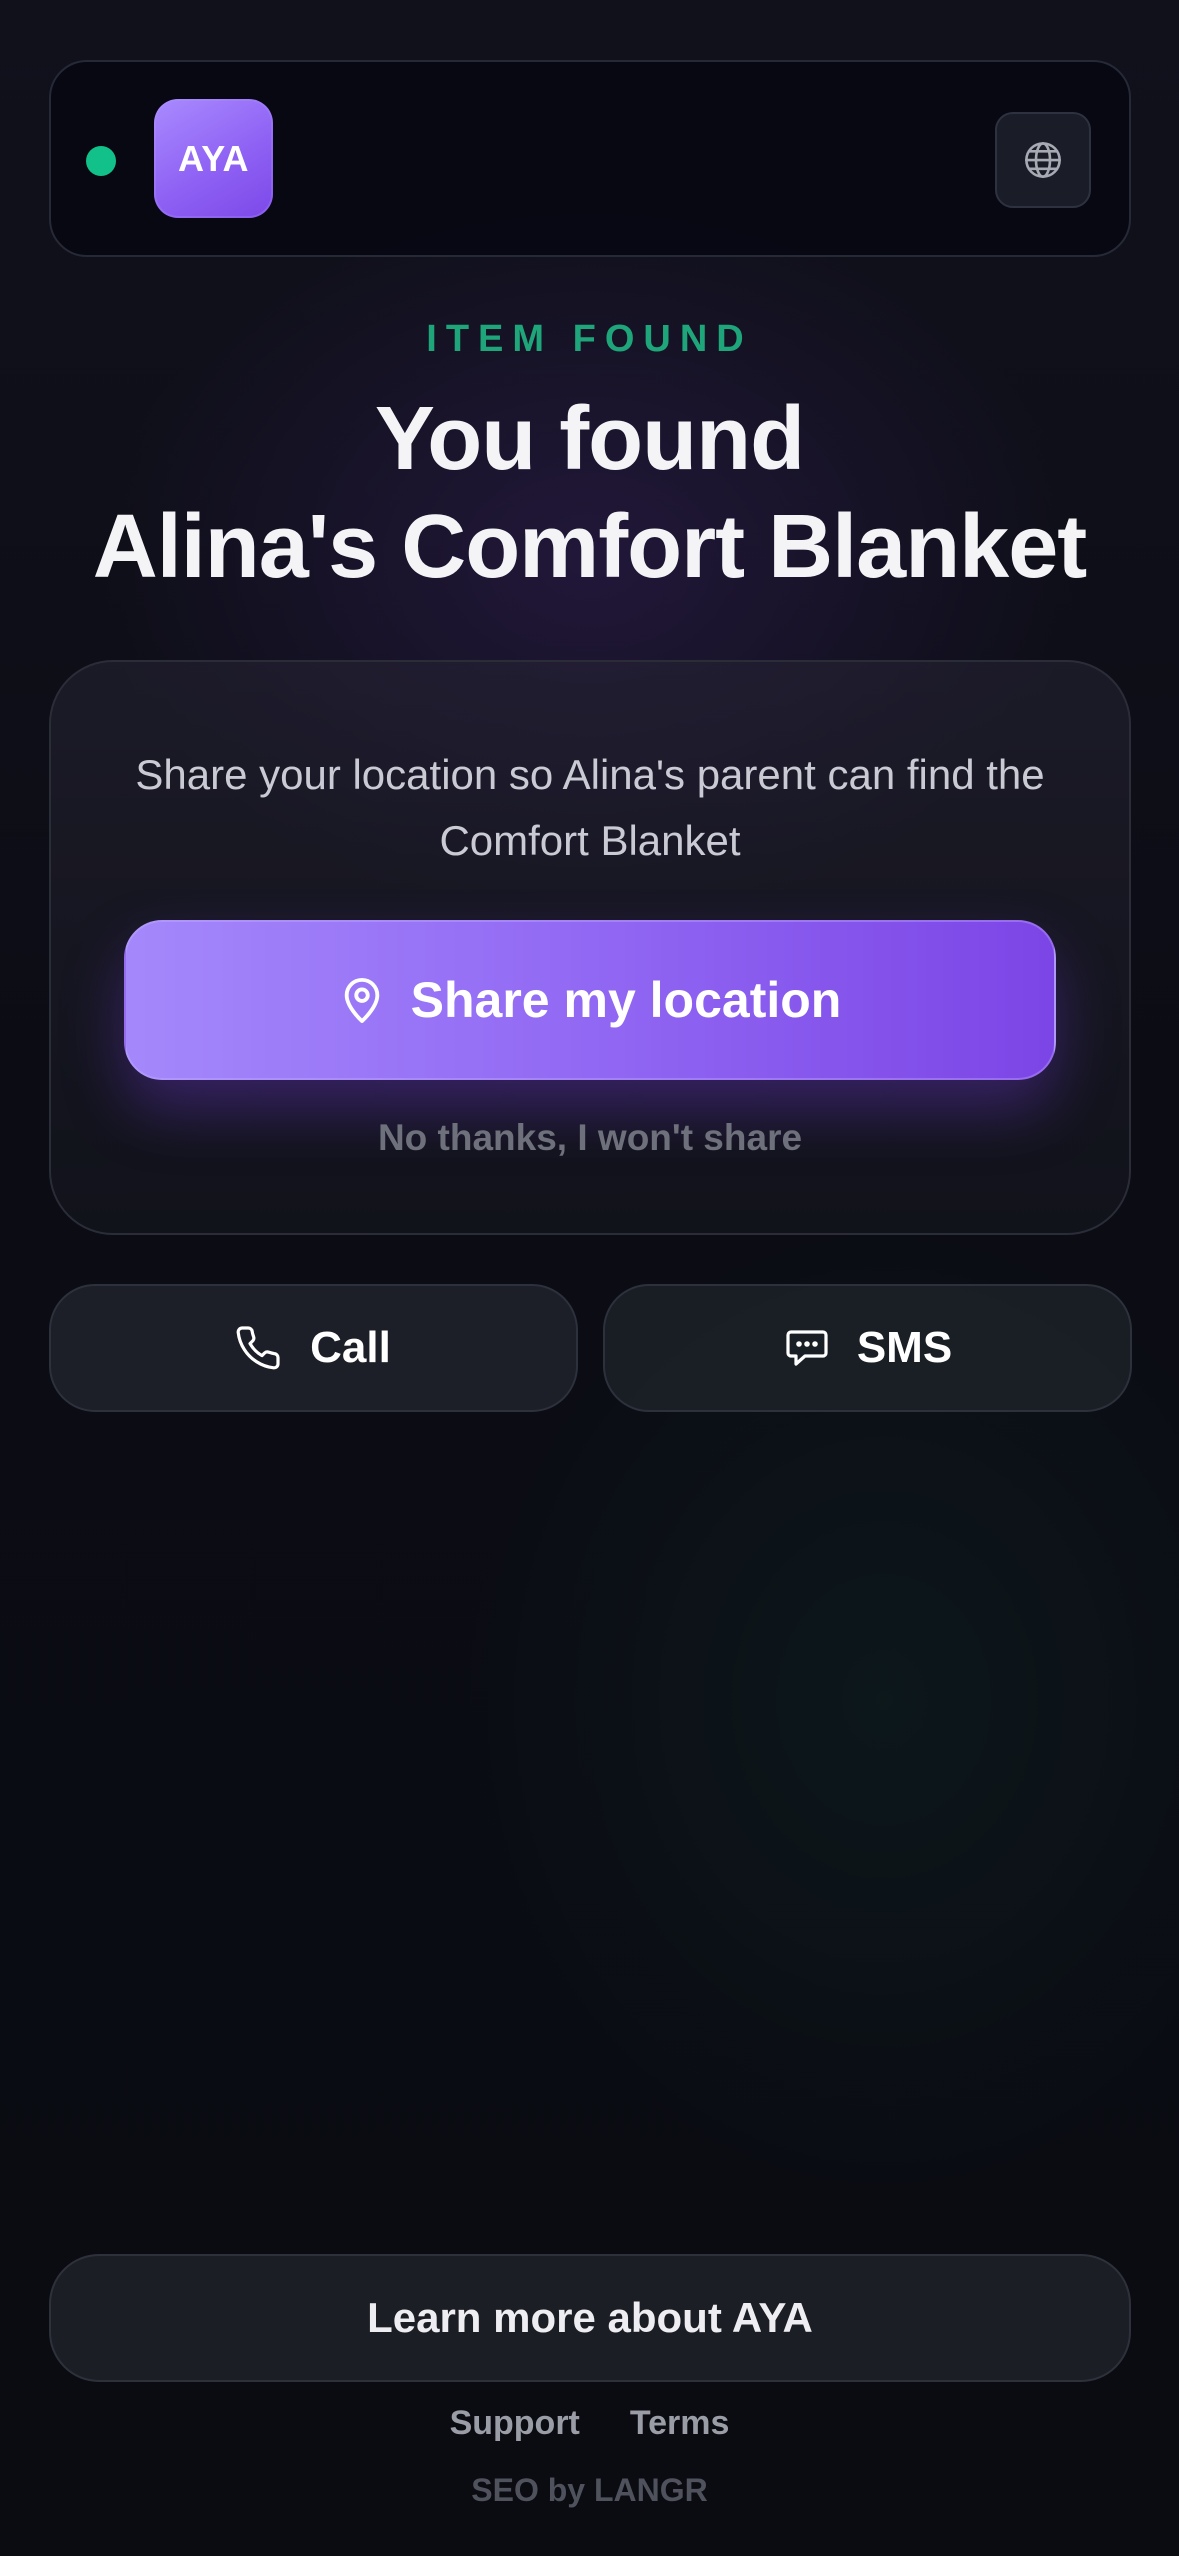 The height and width of the screenshot is (2556, 1179). I want to click on aya-logo: AYA, so click(213, 158).